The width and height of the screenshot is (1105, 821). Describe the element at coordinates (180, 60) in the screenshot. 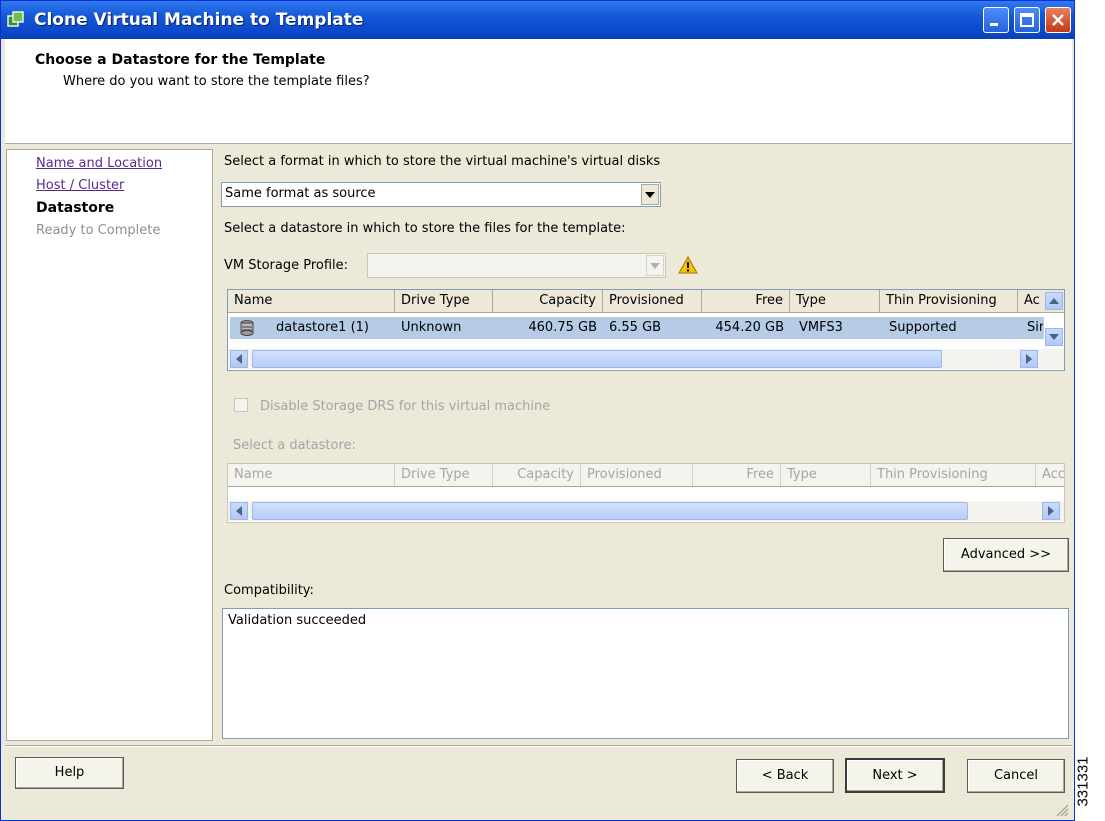

I see `page-title: Choose a Datastore for the Template` at that location.